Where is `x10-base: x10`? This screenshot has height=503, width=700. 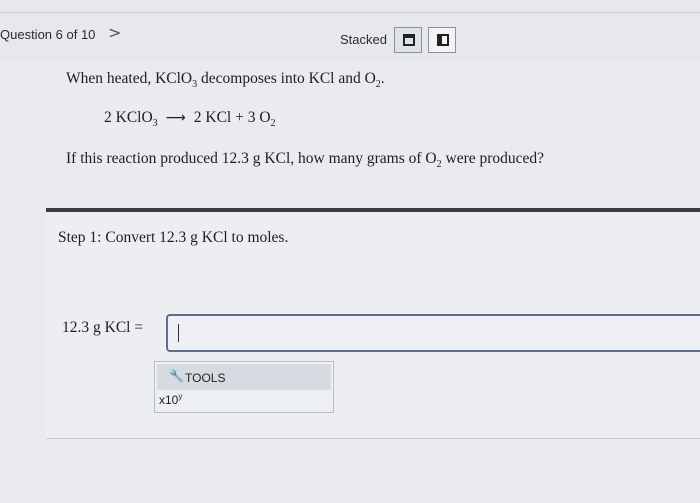 x10-base: x10 is located at coordinates (169, 400).